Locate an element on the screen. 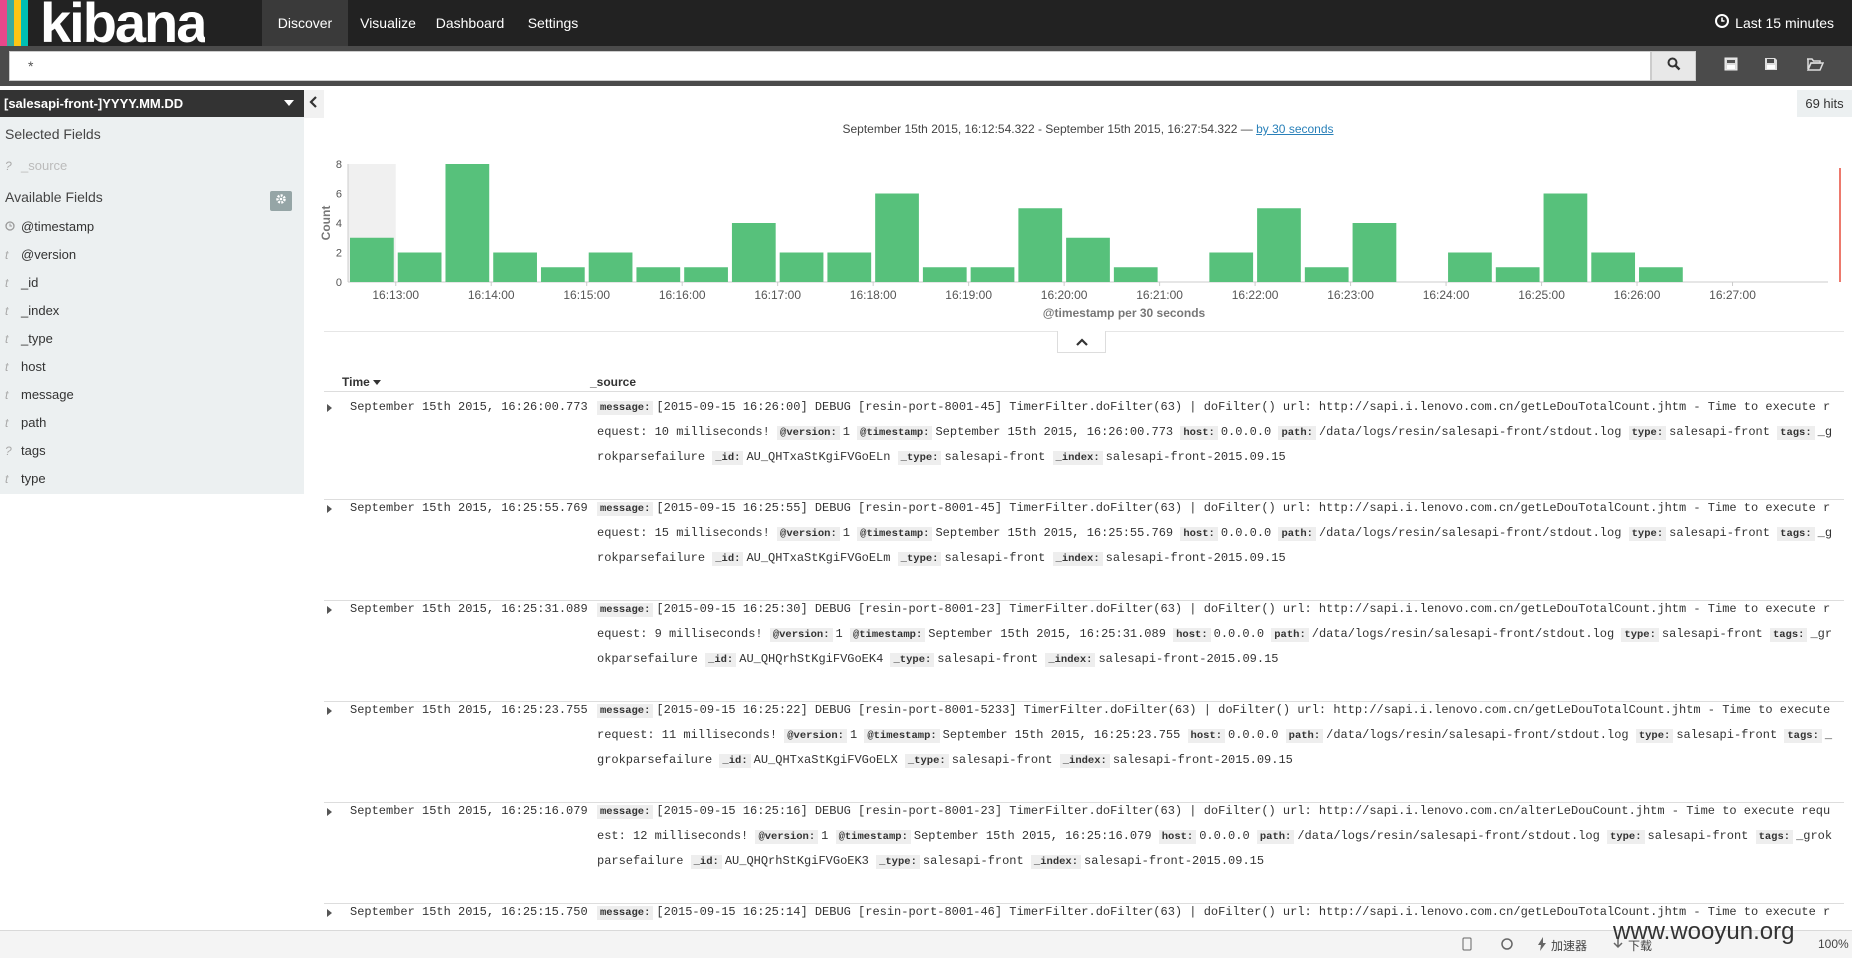 The width and height of the screenshot is (1852, 965). phone-icon is located at coordinates (1467, 944).